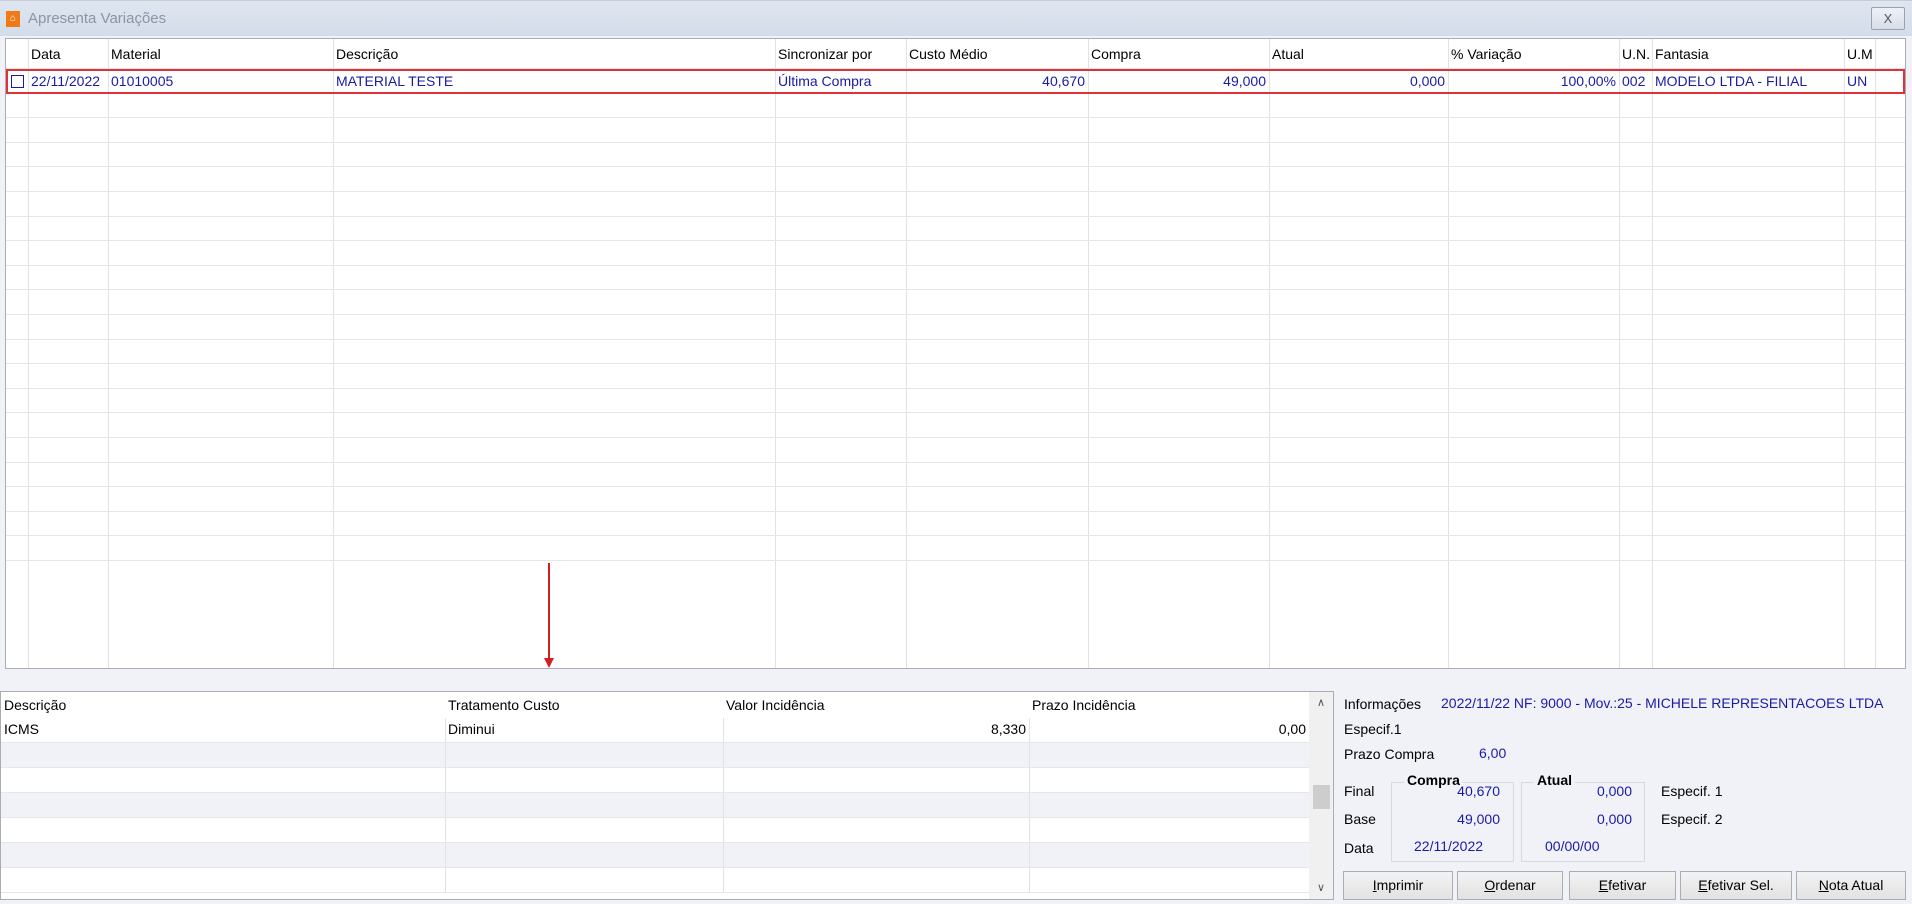 The width and height of the screenshot is (1912, 904). What do you see at coordinates (1731, 81) in the screenshot?
I see `cell-fantasia: MODELO LTDA - FILIAL` at bounding box center [1731, 81].